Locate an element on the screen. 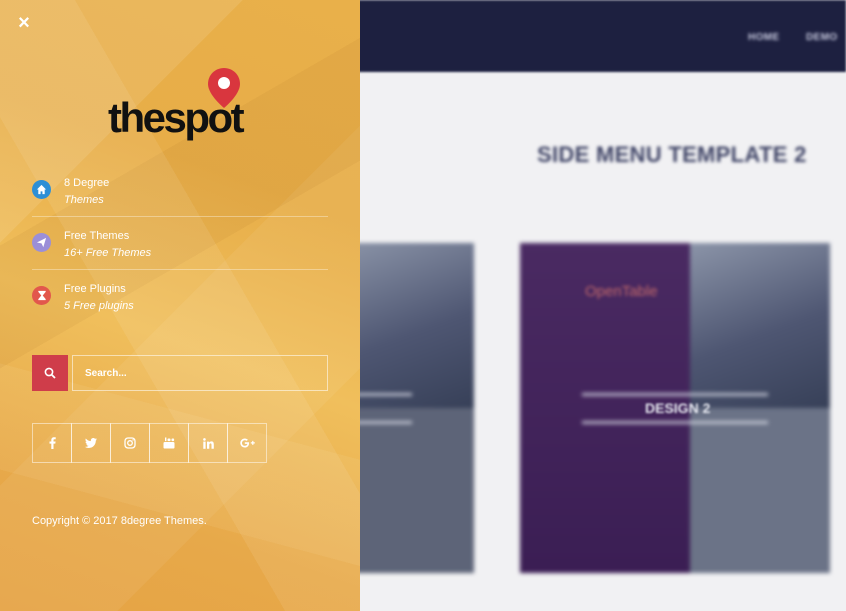 The image size is (846, 611). search-input is located at coordinates (200, 373).